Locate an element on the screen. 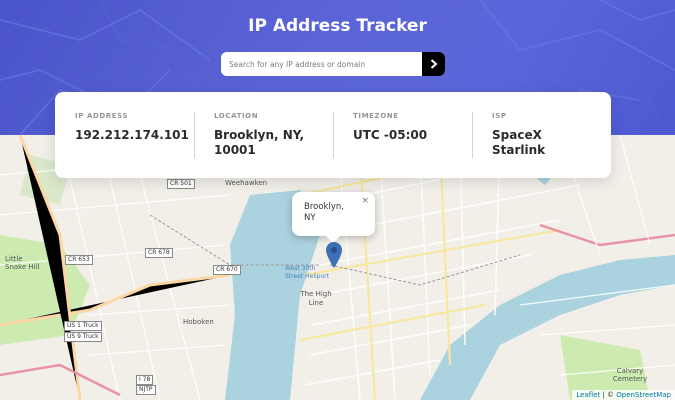  search-input is located at coordinates (321, 64).